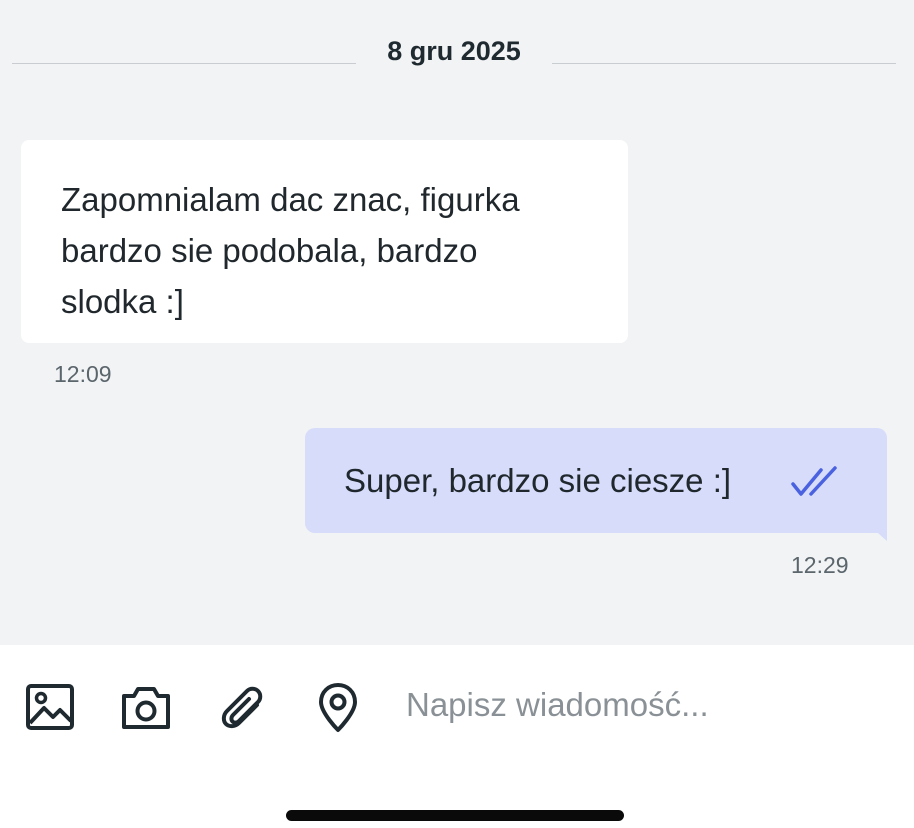  I want to click on date-label: 8 gru 2025, so click(454, 51).